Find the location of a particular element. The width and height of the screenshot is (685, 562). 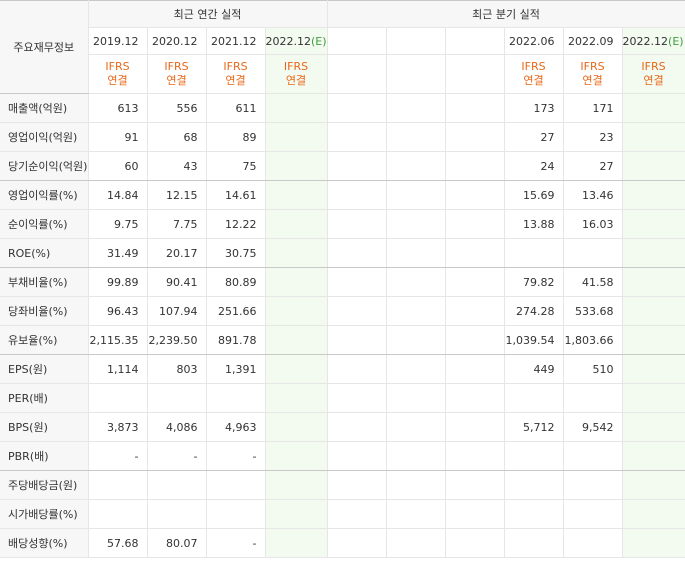

value-cell: 803 is located at coordinates (177, 369).